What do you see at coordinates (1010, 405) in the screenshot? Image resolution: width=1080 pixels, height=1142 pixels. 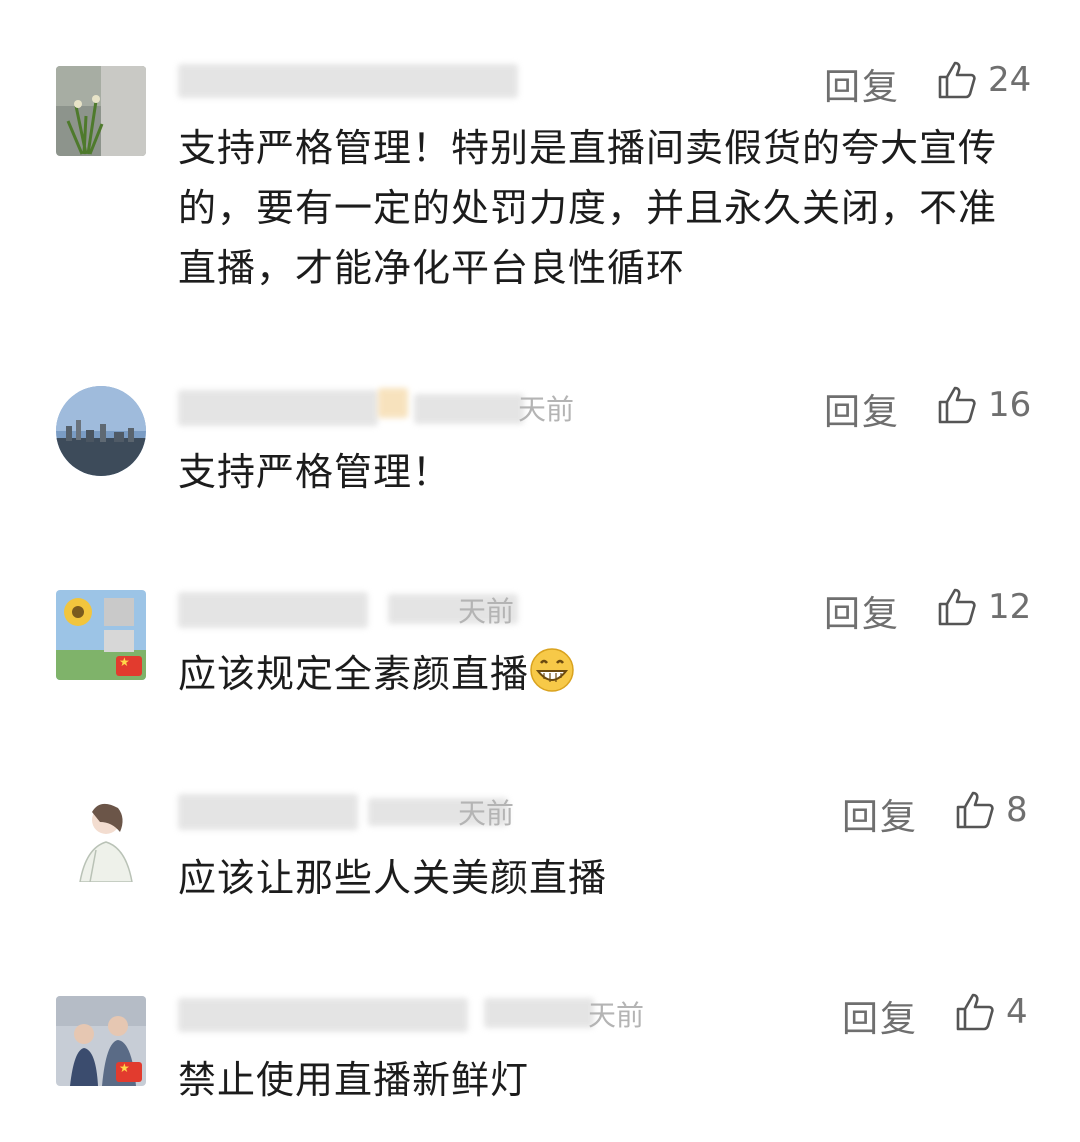 I see `like-count: 16` at bounding box center [1010, 405].